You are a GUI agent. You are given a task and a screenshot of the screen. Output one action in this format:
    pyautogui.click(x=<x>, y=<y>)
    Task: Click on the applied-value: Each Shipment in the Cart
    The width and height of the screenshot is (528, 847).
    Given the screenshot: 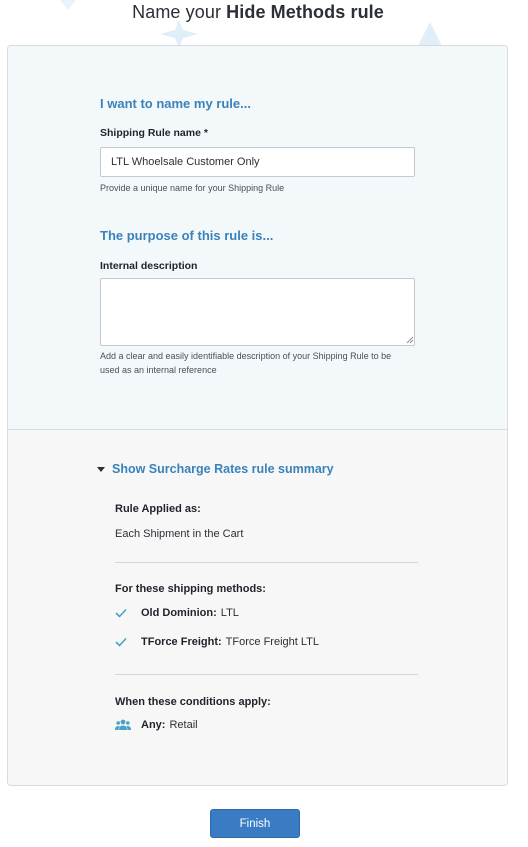 What is the action you would take?
    pyautogui.click(x=179, y=534)
    